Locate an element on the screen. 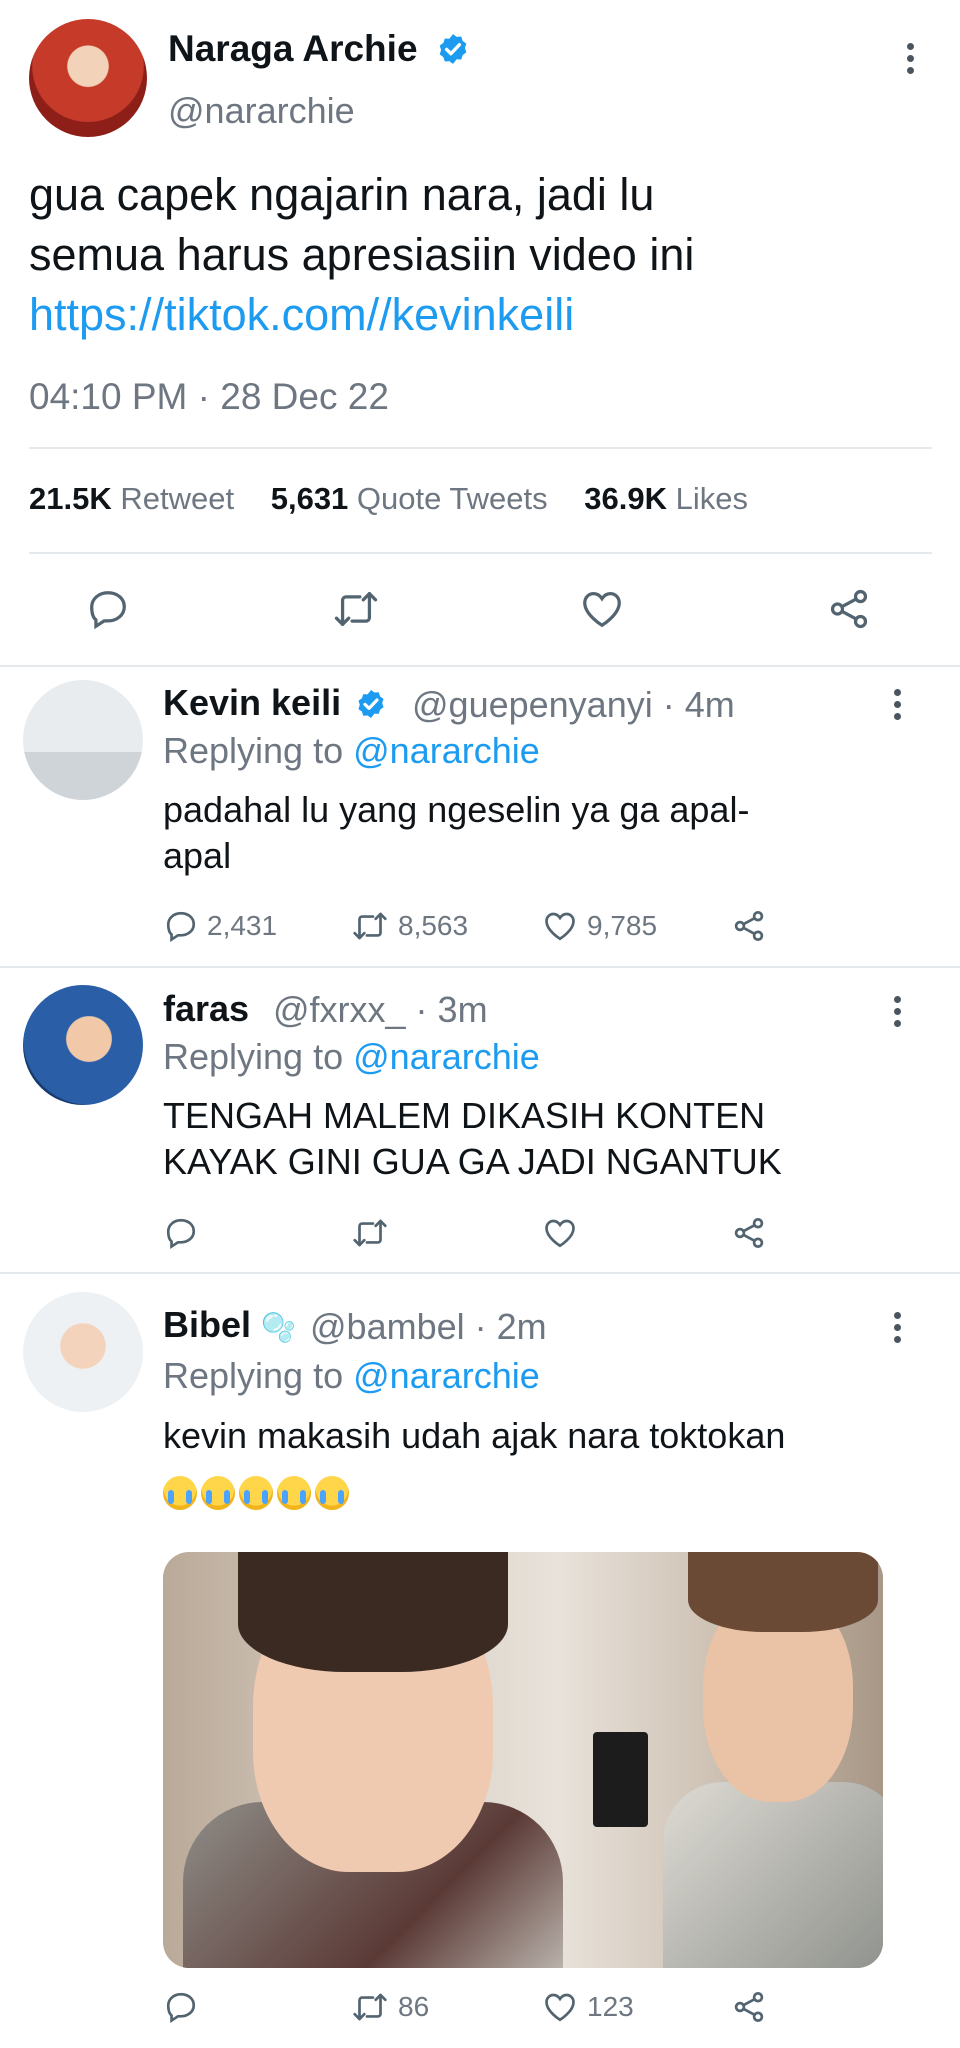 The width and height of the screenshot is (960, 2048). like-button: 123 is located at coordinates (587, 2007).